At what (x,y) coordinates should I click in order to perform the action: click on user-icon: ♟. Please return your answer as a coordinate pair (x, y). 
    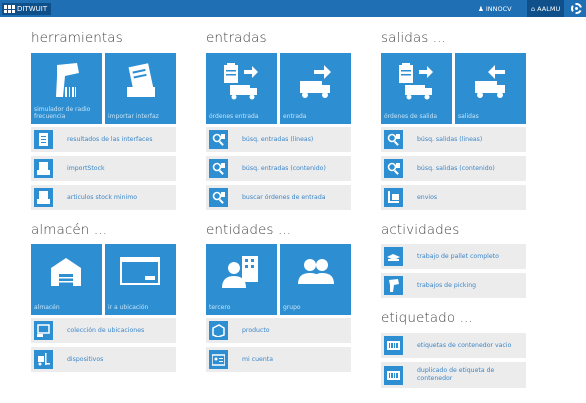
    Looking at the image, I should click on (481, 8).